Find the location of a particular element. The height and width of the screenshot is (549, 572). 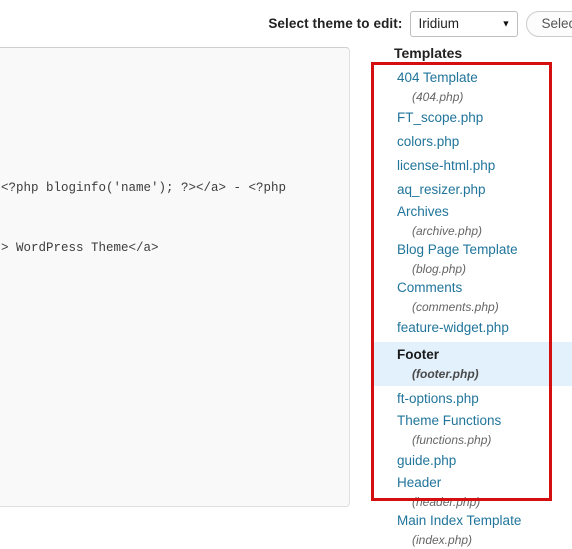

template-link: Header is located at coordinates (478, 483).